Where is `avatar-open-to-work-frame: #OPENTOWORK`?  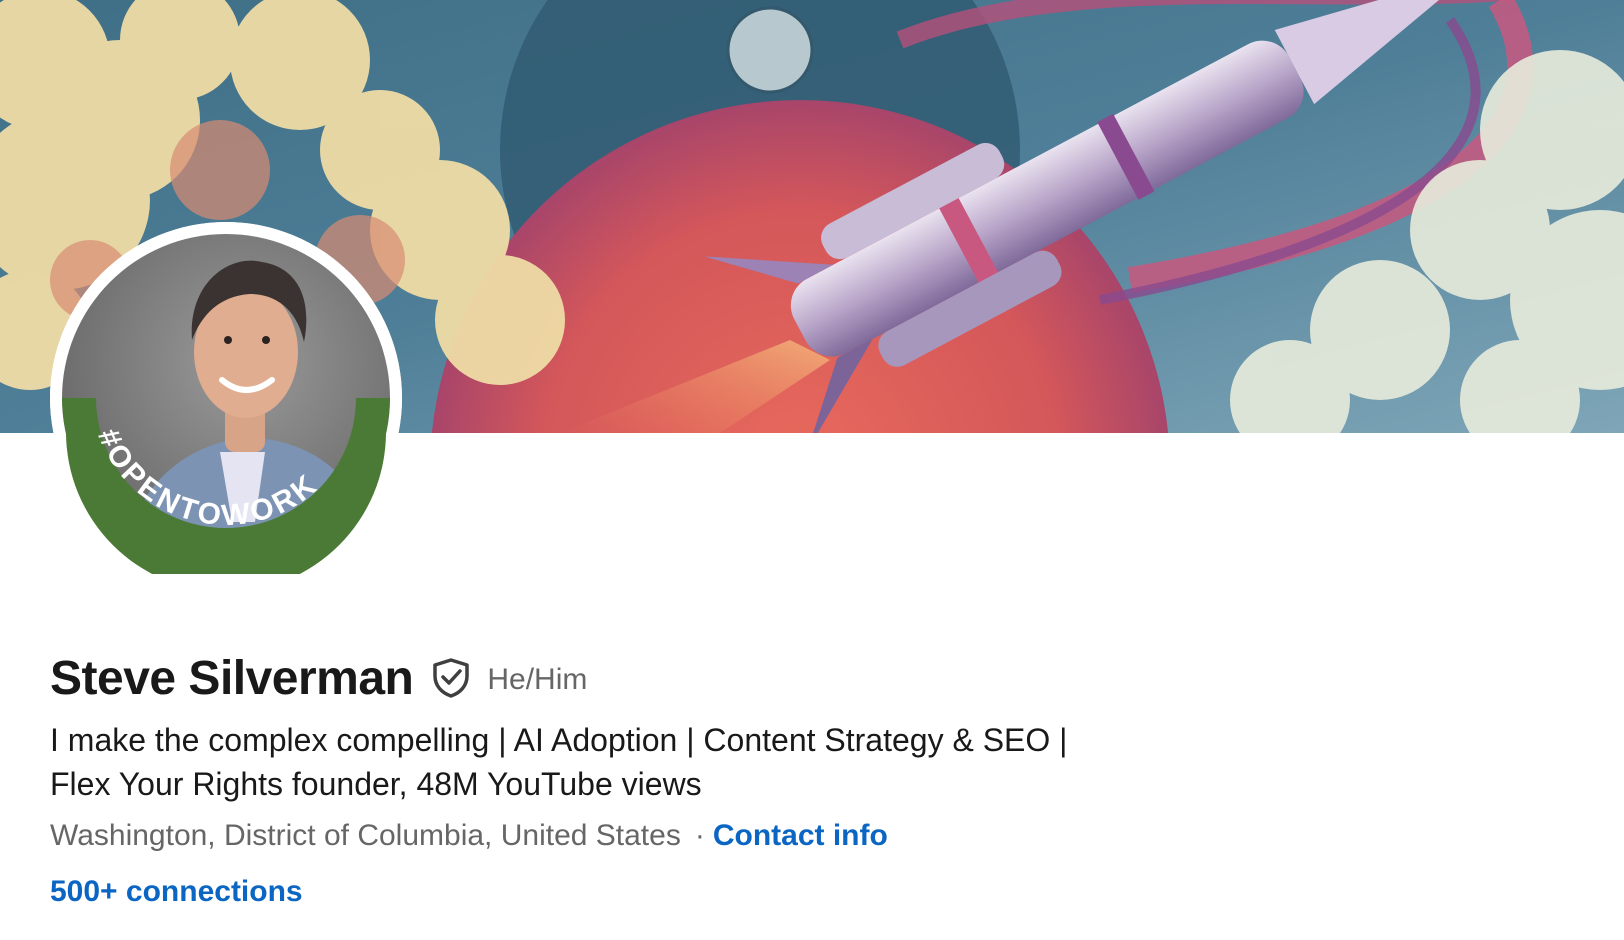
avatar-open-to-work-frame: #OPENTOWORK is located at coordinates (226, 398).